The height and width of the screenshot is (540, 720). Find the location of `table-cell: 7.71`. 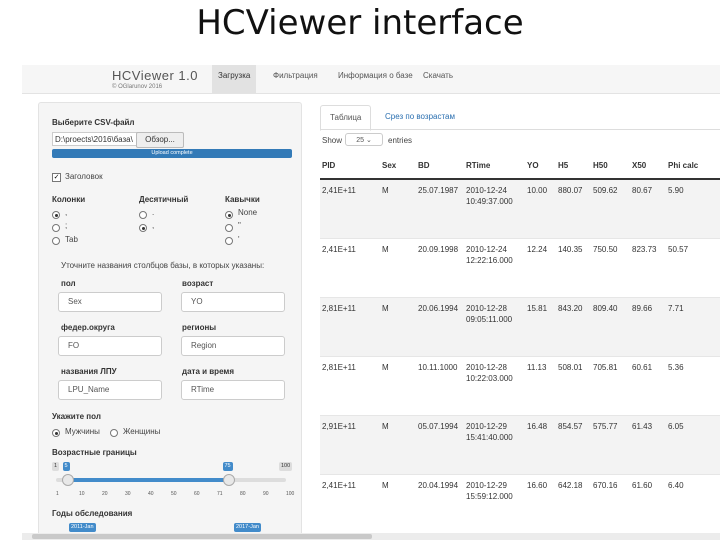

table-cell: 7.71 is located at coordinates (676, 308).